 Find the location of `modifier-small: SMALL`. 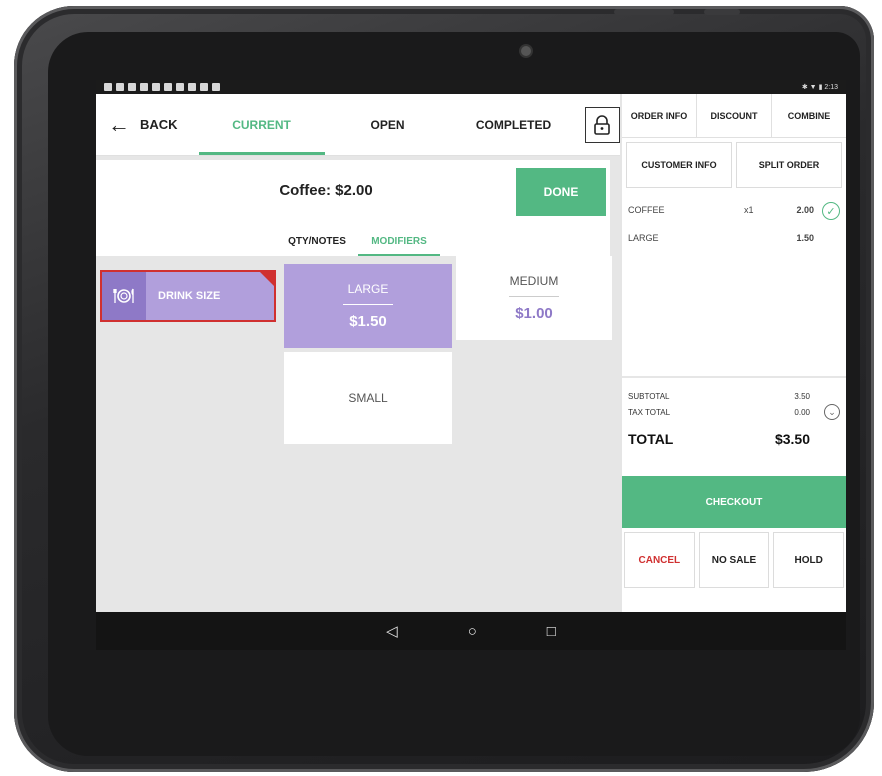

modifier-small: SMALL is located at coordinates (368, 398).